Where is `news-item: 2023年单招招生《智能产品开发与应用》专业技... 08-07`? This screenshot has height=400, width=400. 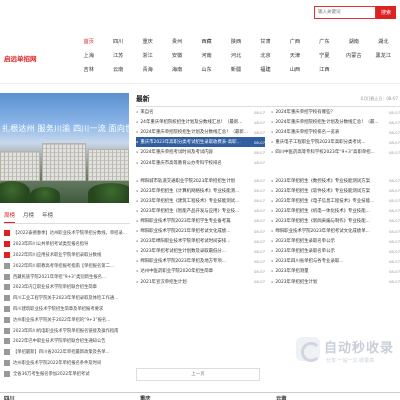
news-item: 2023年单招招生《智能产品开发与应用》专业技... 08-07 is located at coordinates (200, 211).